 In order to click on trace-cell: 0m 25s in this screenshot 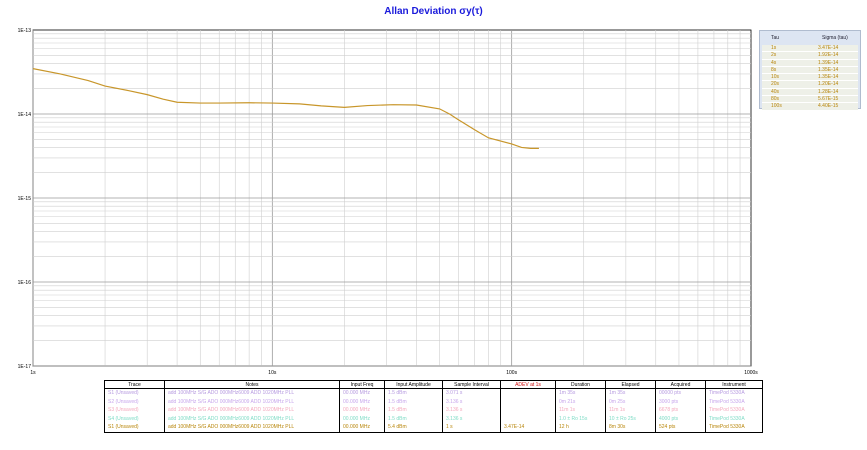, I will do `click(630, 402)`.